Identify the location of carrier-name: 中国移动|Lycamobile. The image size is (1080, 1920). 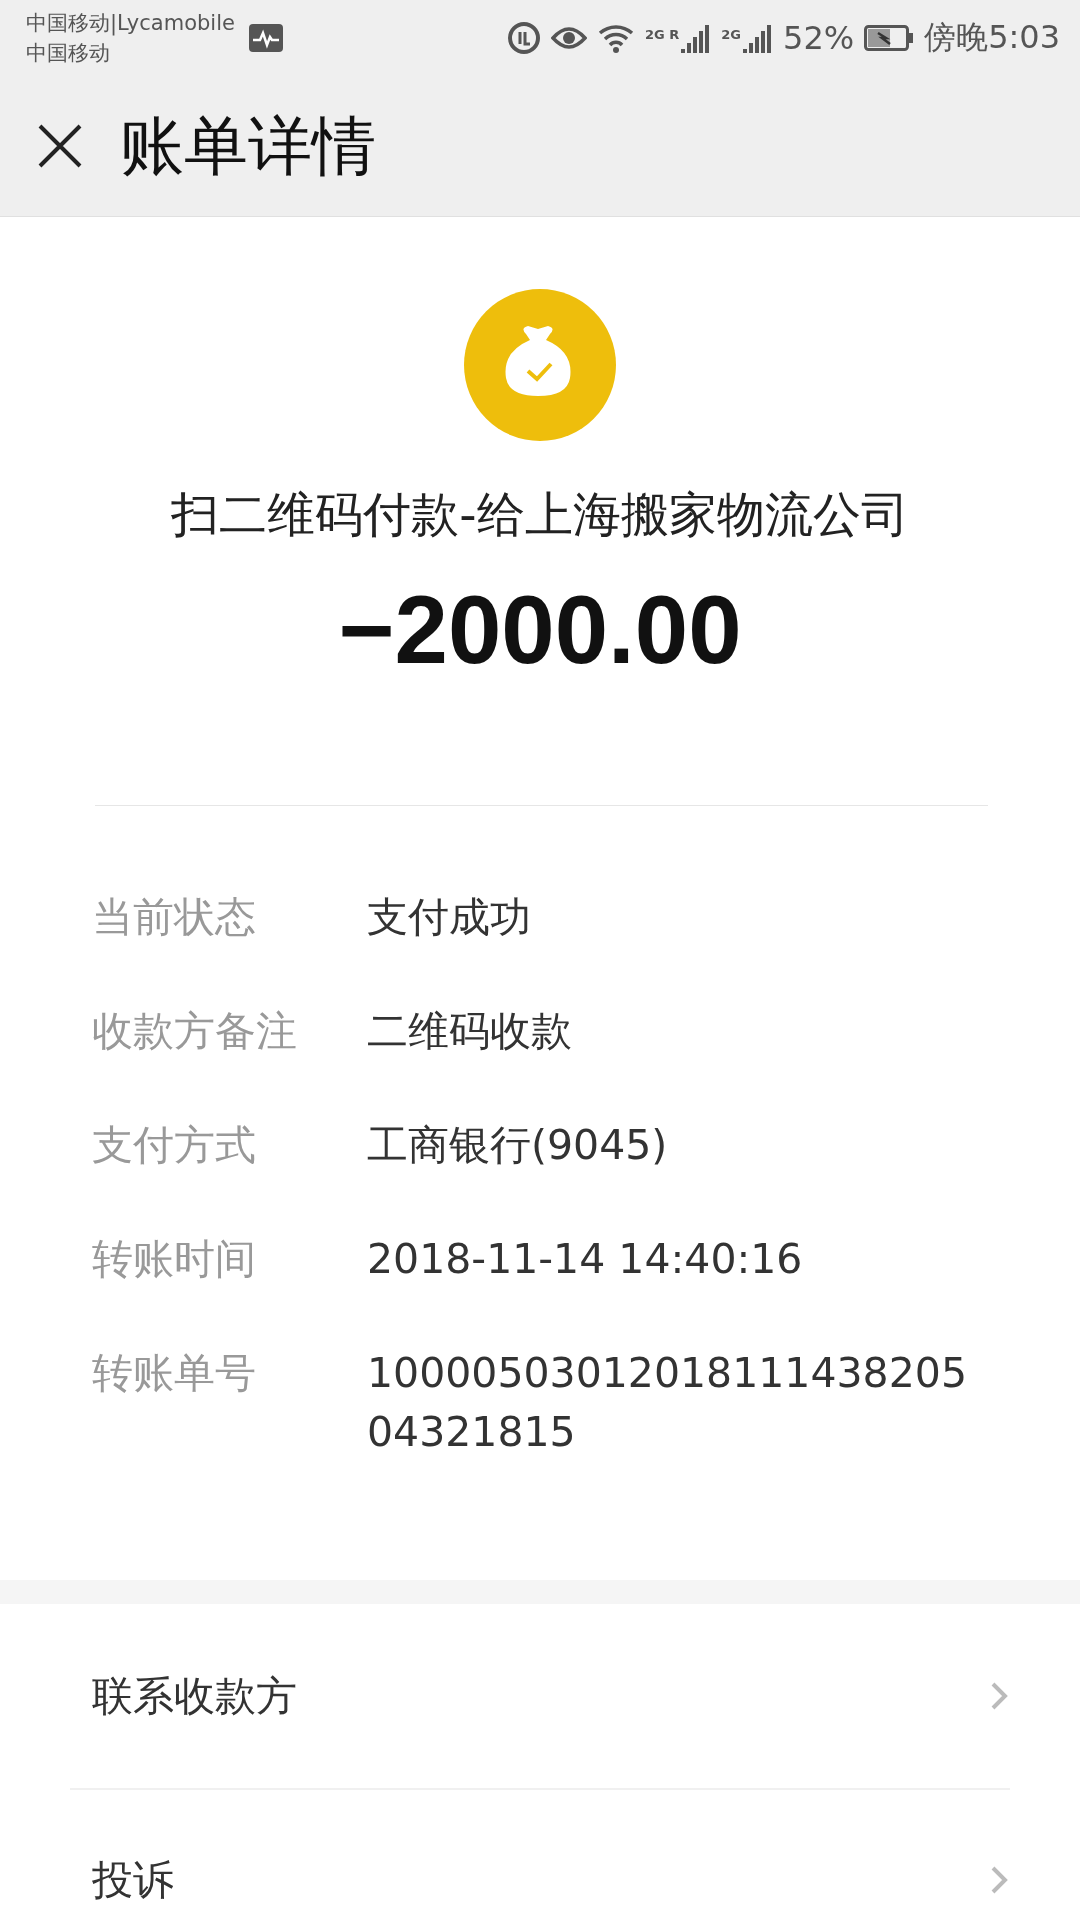
(130, 24).